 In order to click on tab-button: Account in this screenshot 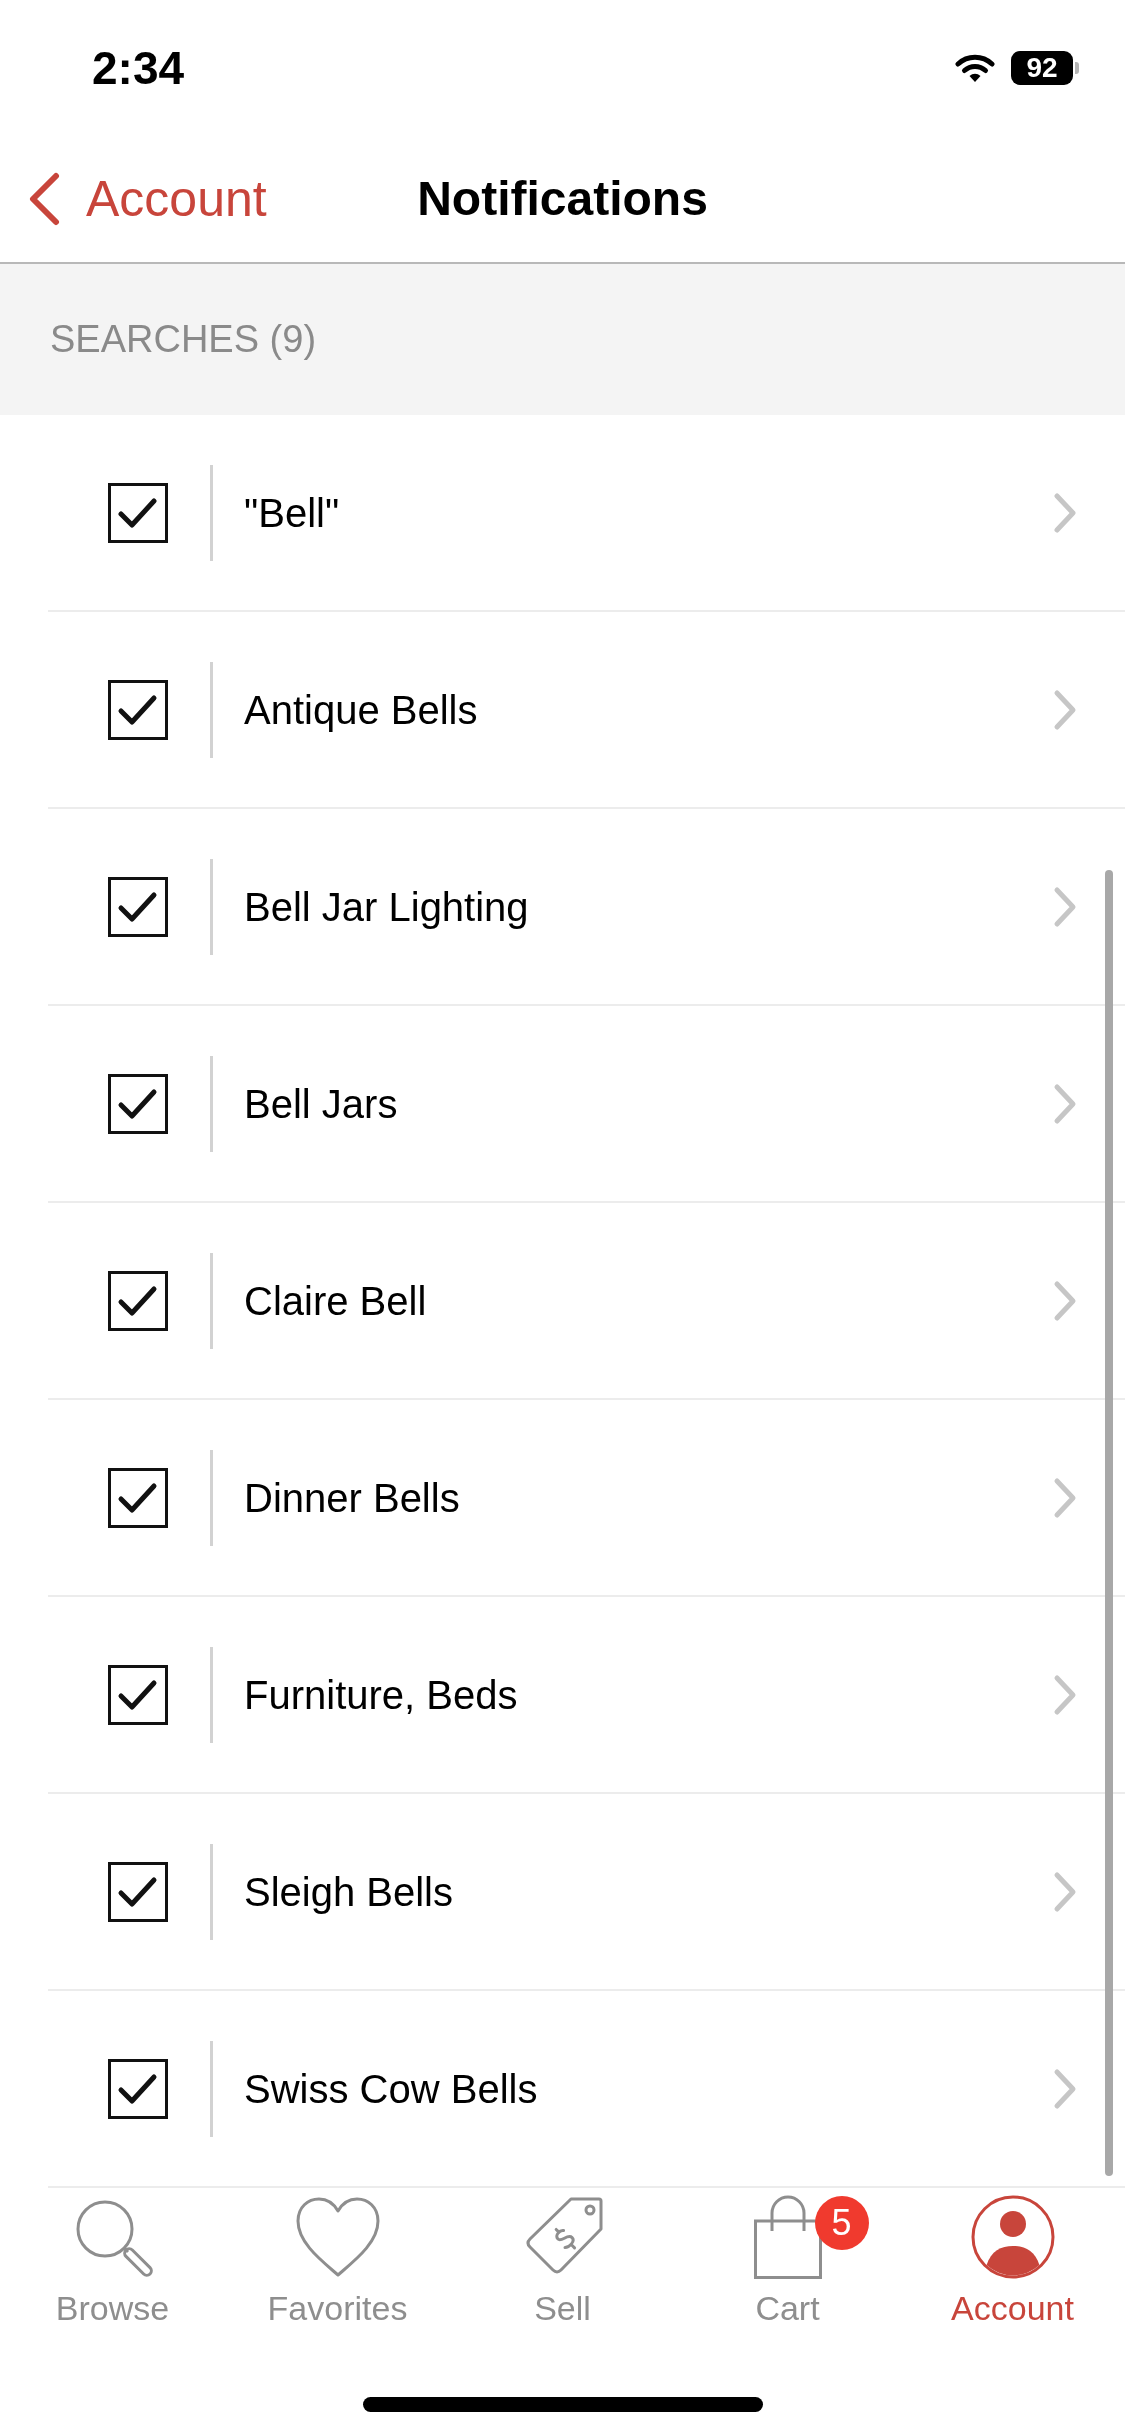, I will do `click(1012, 2256)`.